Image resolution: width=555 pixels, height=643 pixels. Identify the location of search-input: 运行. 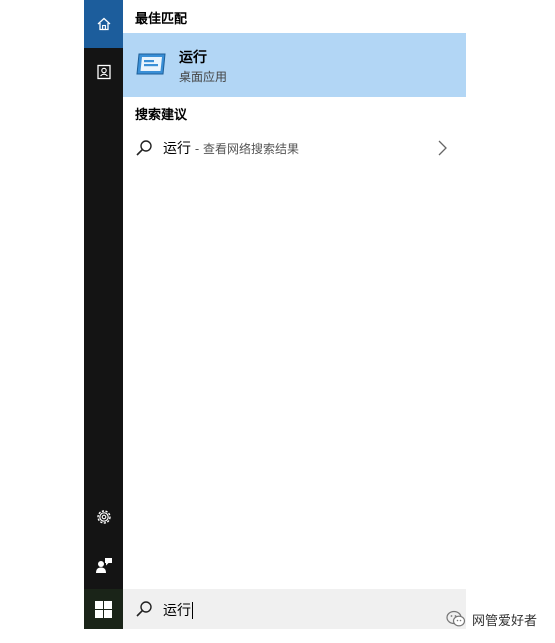
(178, 610).